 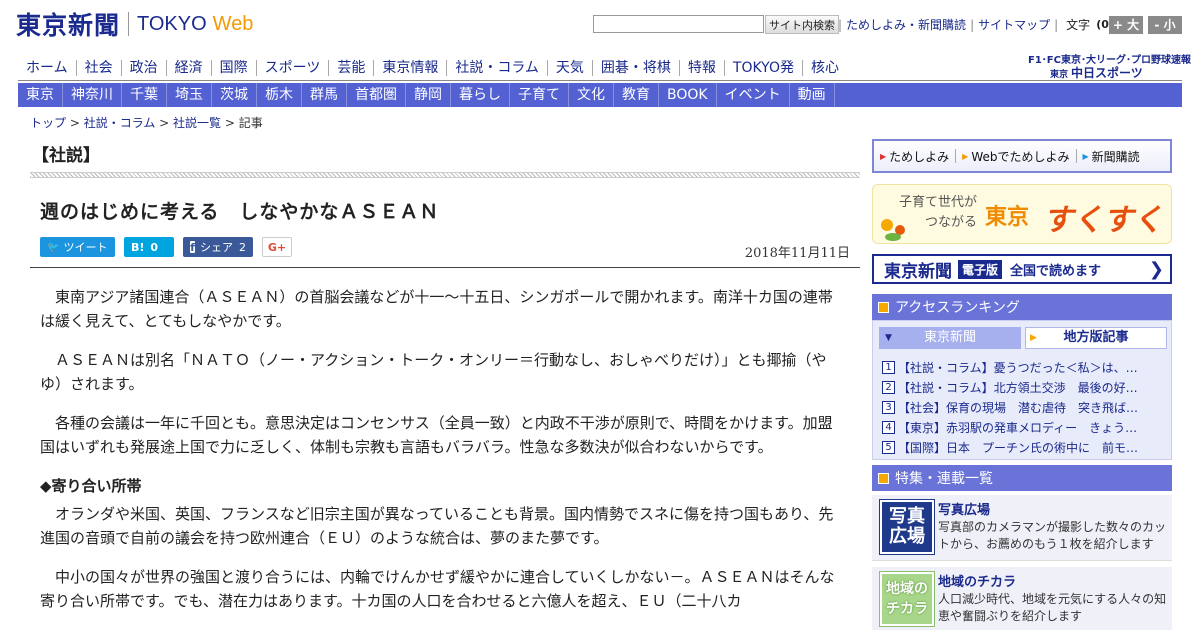 I want to click on leaf-icon, so click(x=893, y=237).